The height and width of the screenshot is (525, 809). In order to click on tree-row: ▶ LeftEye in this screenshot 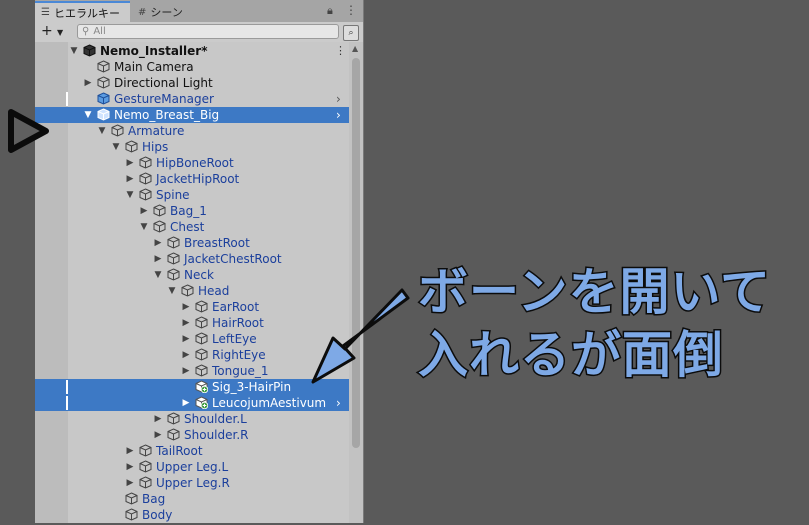, I will do `click(192, 339)`.